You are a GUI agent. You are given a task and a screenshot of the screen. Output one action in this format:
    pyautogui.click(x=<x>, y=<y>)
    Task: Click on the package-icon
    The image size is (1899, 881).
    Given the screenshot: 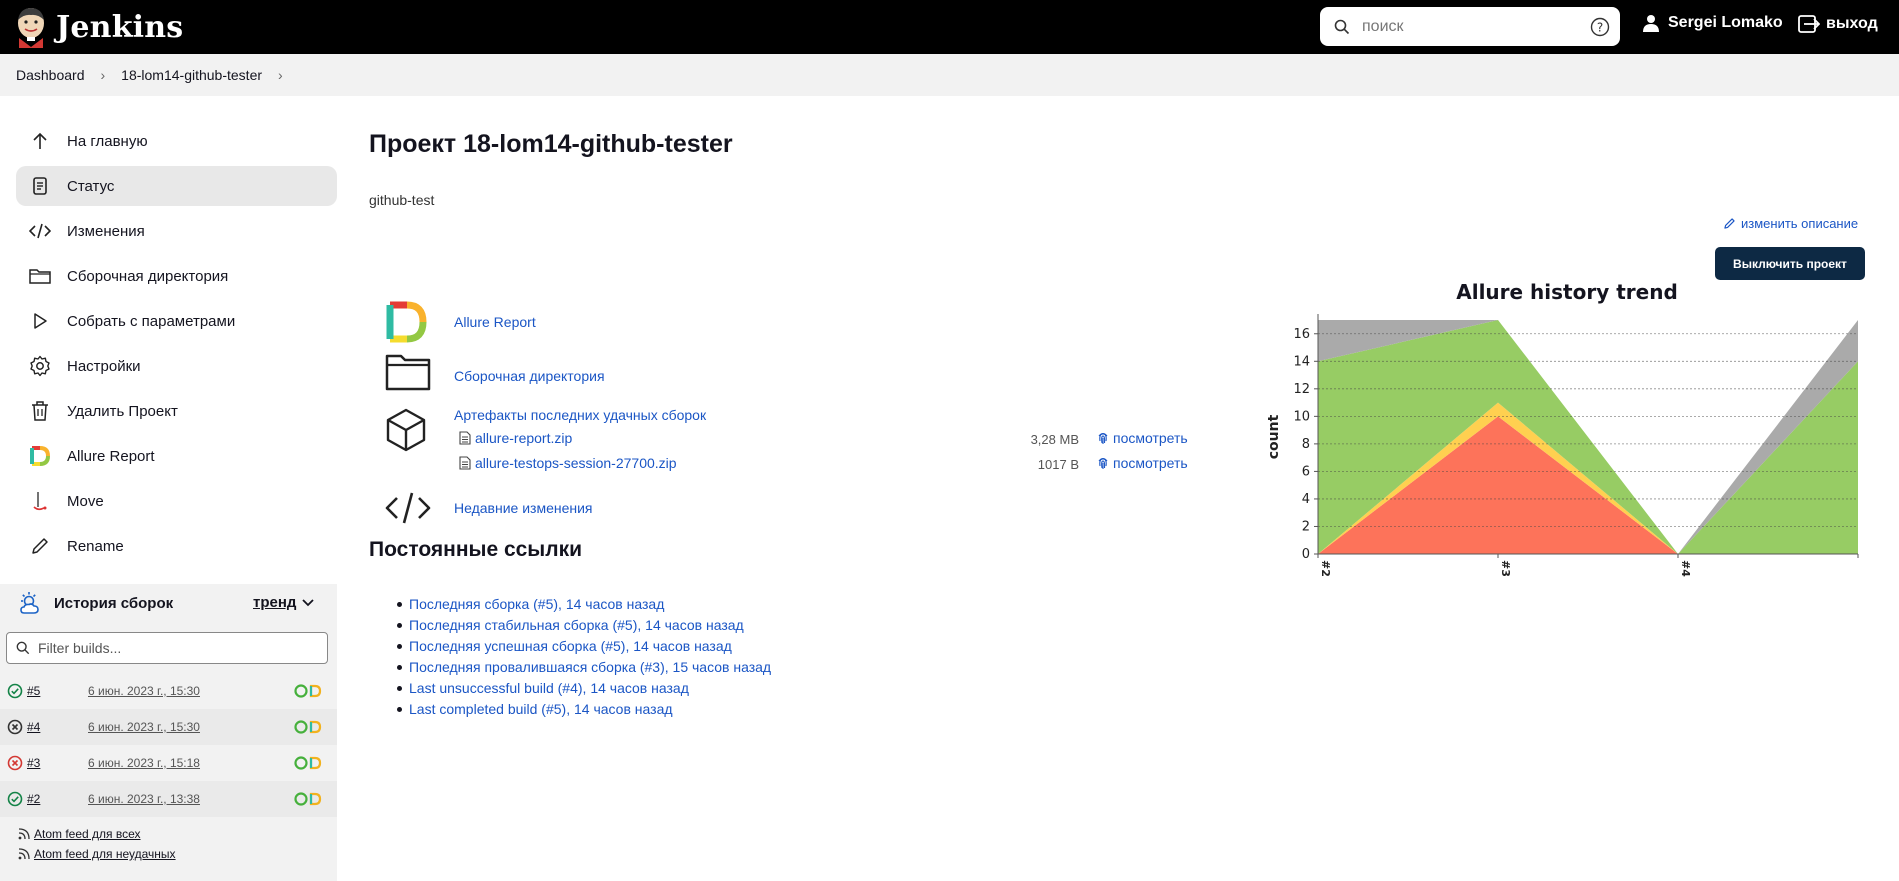 What is the action you would take?
    pyautogui.click(x=406, y=430)
    